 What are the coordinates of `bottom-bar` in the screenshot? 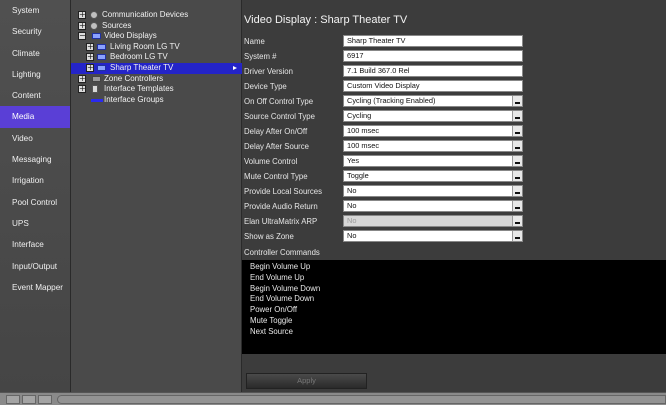 It's located at (333, 398).